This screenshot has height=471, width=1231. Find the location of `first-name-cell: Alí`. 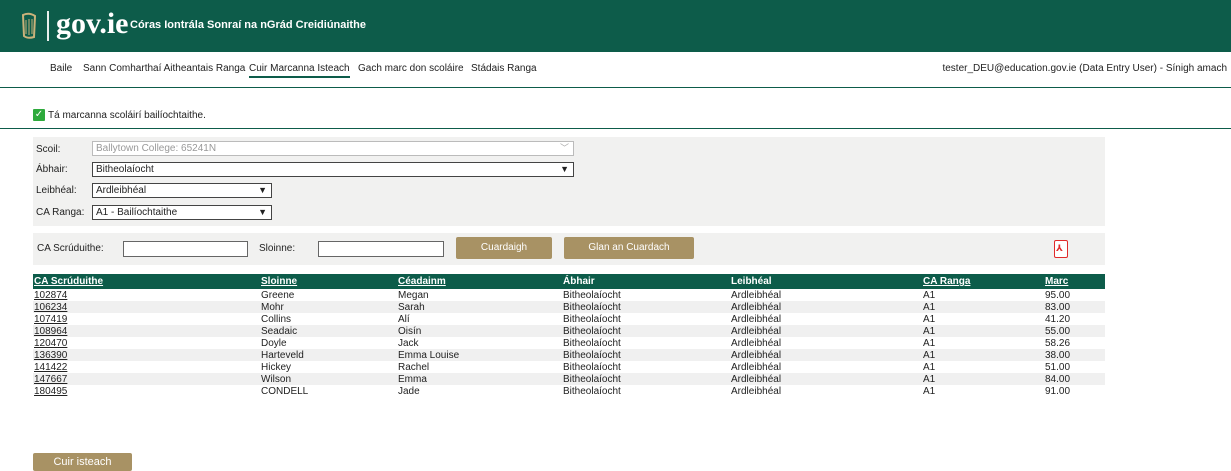

first-name-cell: Alí is located at coordinates (404, 319).